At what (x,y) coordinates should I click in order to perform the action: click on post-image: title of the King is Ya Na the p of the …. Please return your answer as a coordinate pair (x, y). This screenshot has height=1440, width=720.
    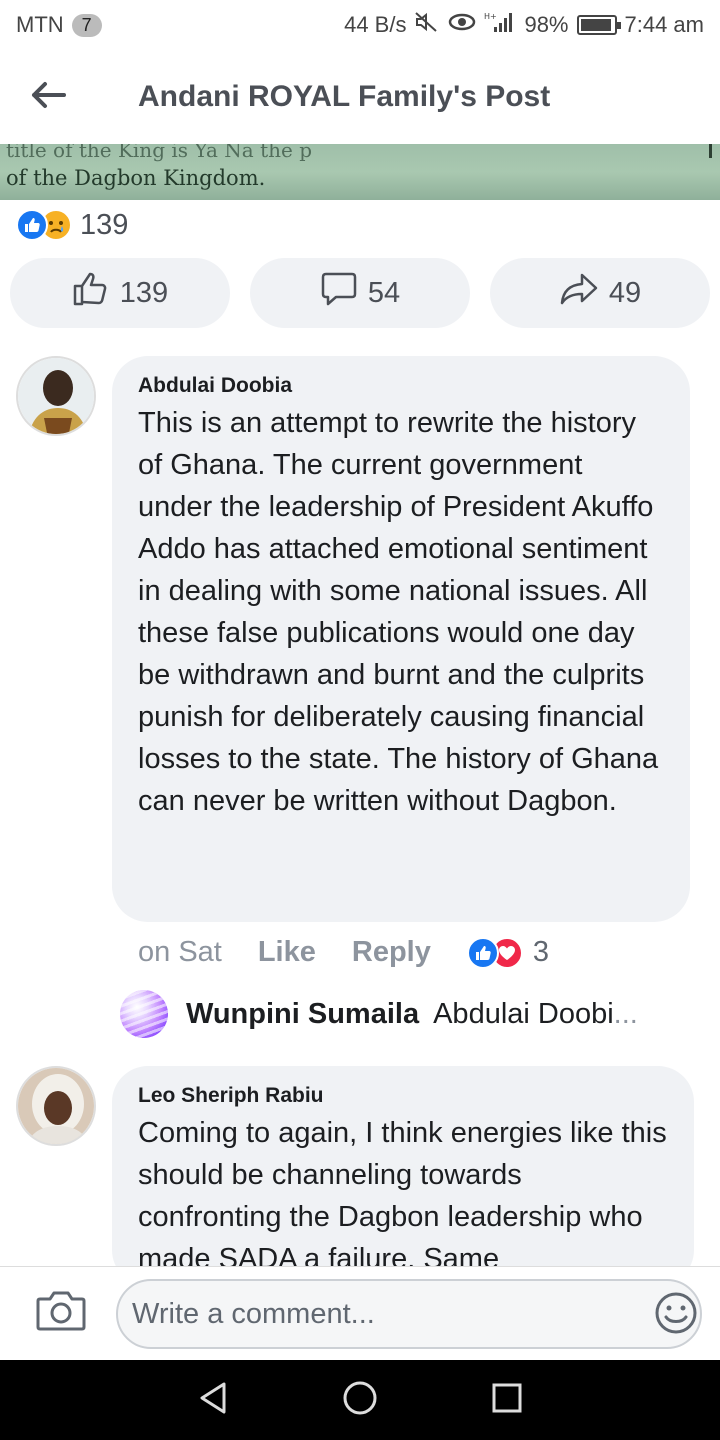
    Looking at the image, I should click on (360, 172).